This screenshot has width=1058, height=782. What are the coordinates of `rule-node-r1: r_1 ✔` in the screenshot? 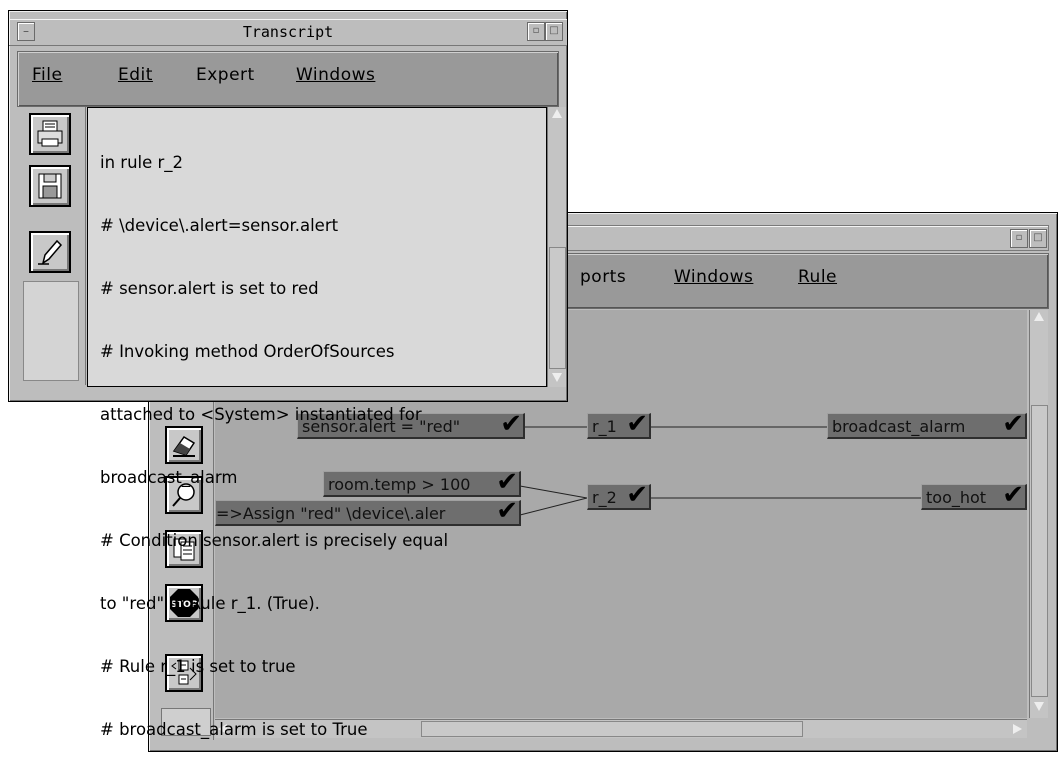 It's located at (619, 426).